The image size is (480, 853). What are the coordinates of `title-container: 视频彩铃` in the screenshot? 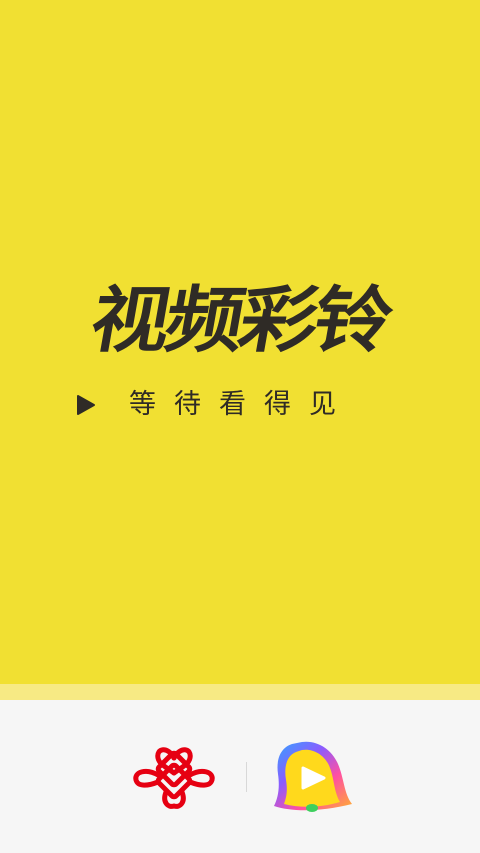 It's located at (240, 321).